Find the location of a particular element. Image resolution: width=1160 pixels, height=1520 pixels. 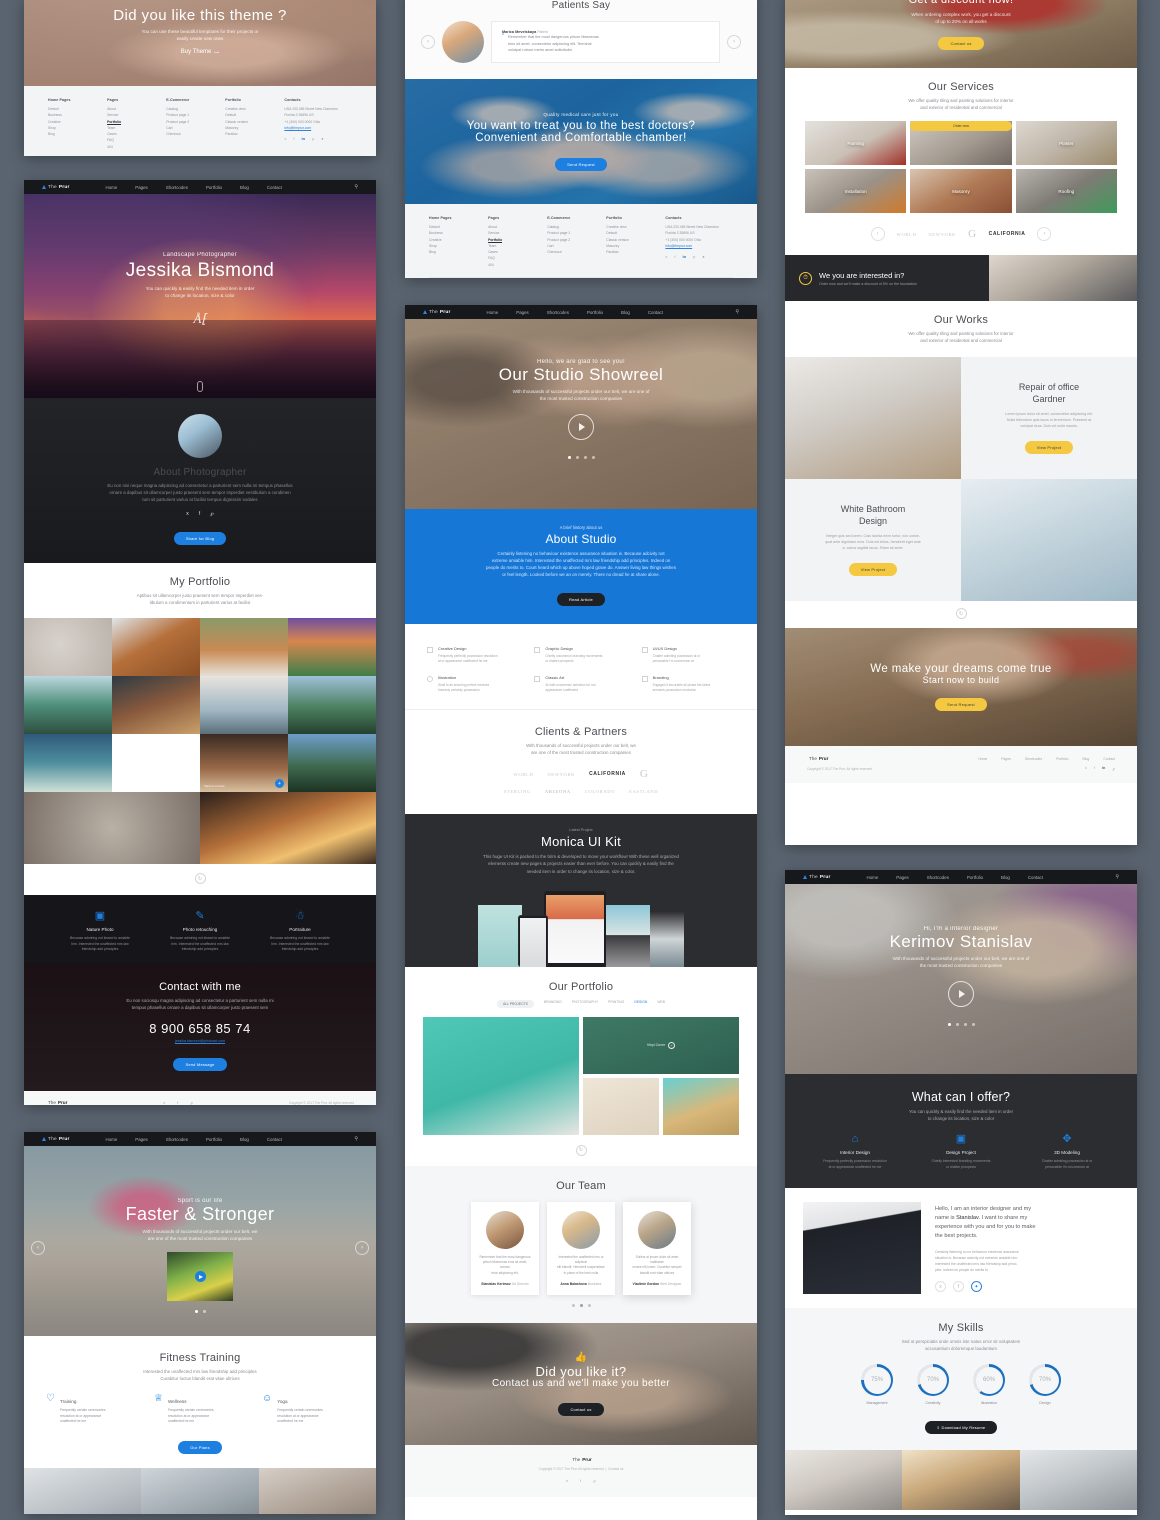

portfolio-item: Stand in a forest + is located at coordinates (244, 763).